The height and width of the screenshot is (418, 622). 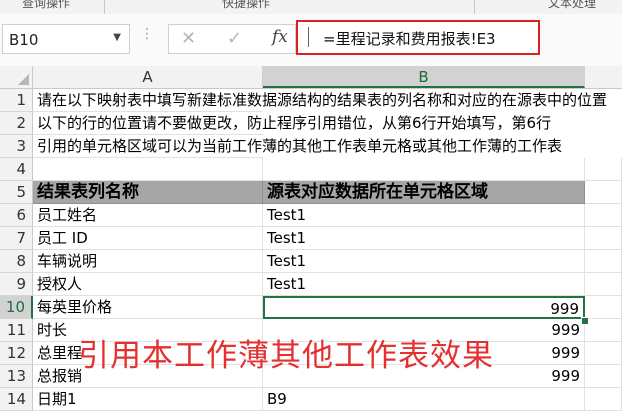 I want to click on check-icon: ✓, so click(x=234, y=38).